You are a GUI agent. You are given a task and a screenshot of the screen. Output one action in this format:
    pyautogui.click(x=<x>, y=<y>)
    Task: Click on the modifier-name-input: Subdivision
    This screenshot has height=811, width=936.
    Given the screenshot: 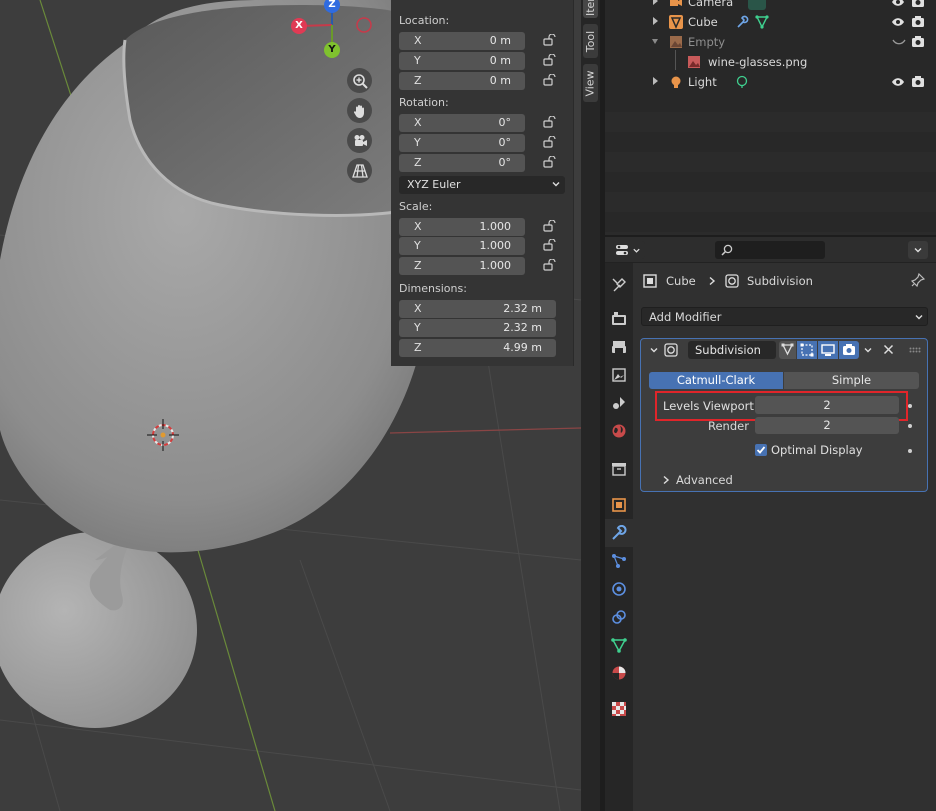 What is the action you would take?
    pyautogui.click(x=732, y=350)
    